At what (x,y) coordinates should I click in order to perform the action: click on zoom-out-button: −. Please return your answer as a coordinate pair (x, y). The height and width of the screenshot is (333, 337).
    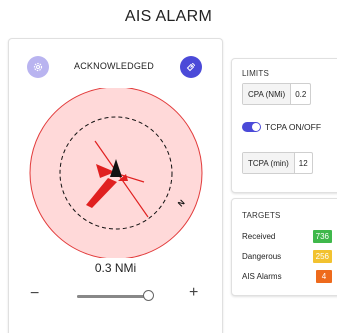
    Looking at the image, I should click on (34, 294).